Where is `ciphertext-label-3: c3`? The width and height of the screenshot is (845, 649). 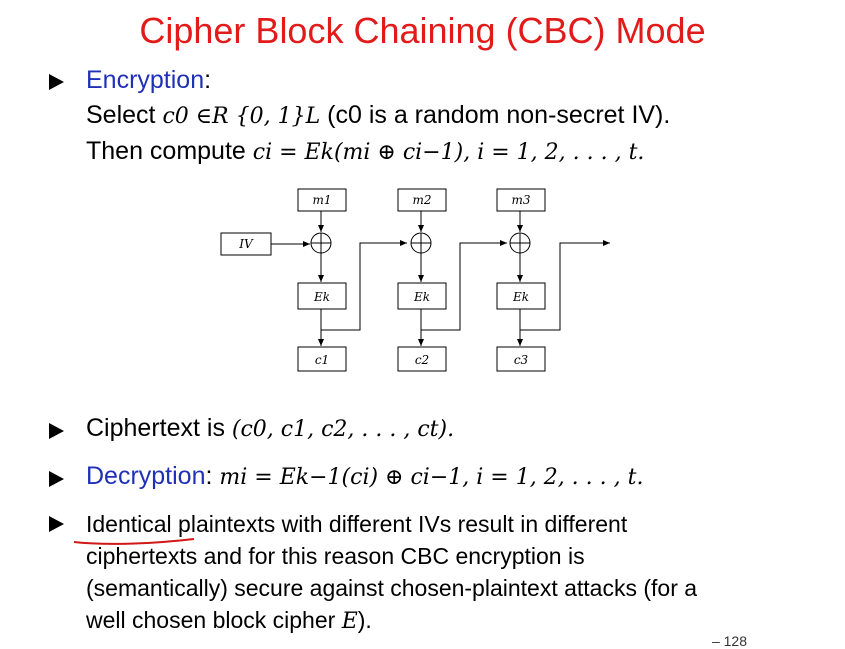
ciphertext-label-3: c3 is located at coordinates (521, 360).